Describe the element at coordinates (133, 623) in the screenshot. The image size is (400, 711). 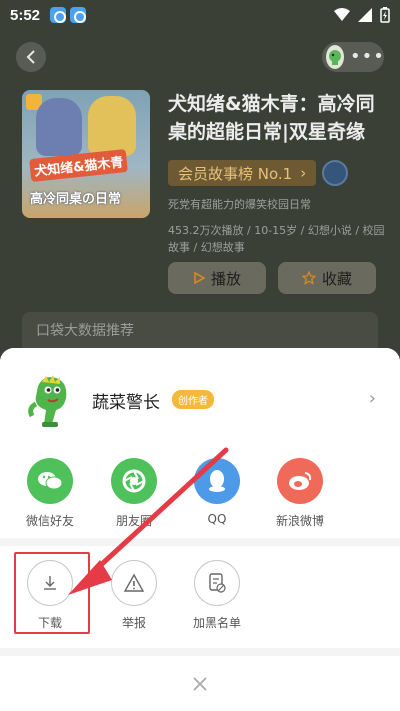
I see `action-label: 举报` at that location.